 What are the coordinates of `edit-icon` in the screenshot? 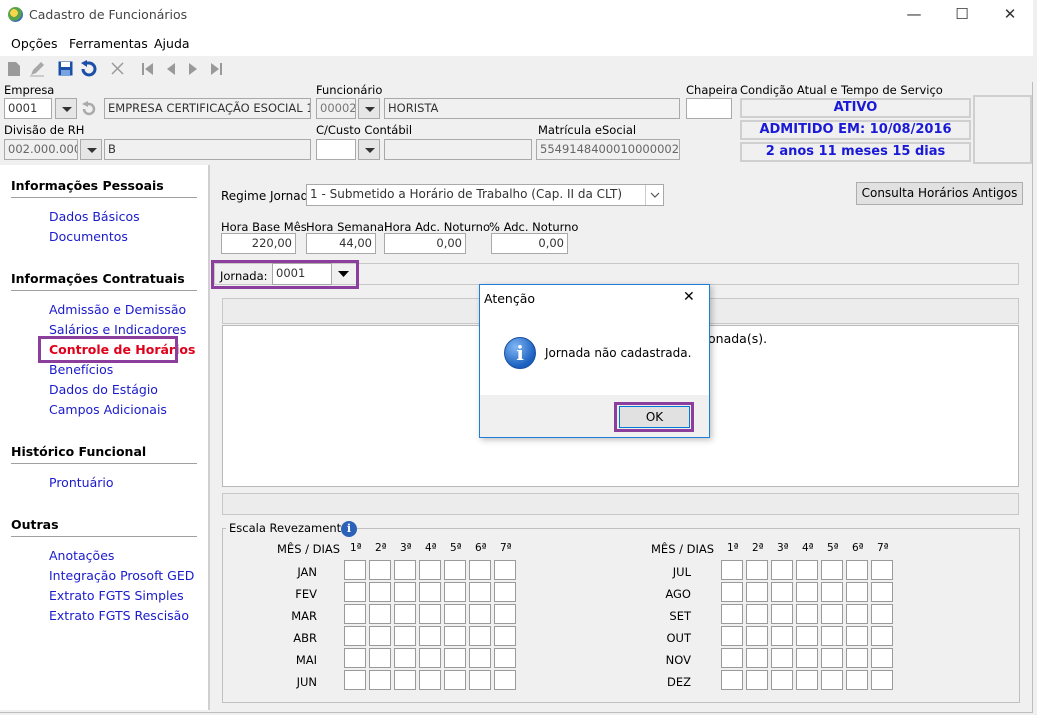 It's located at (37, 69).